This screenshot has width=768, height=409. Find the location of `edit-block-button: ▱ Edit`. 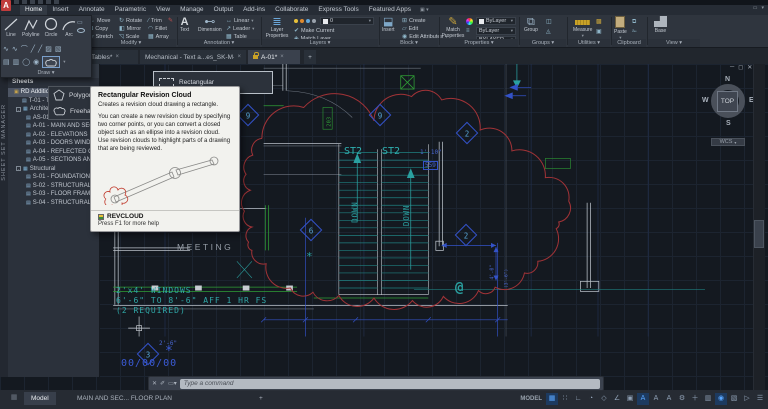

edit-block-button: ▱ Edit is located at coordinates (410, 29).